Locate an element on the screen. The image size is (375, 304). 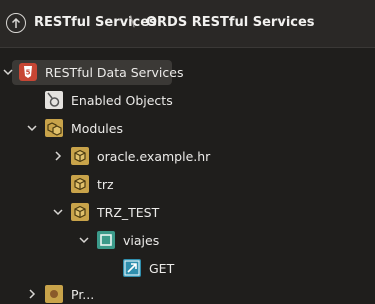
template-icon is located at coordinates (106, 240).